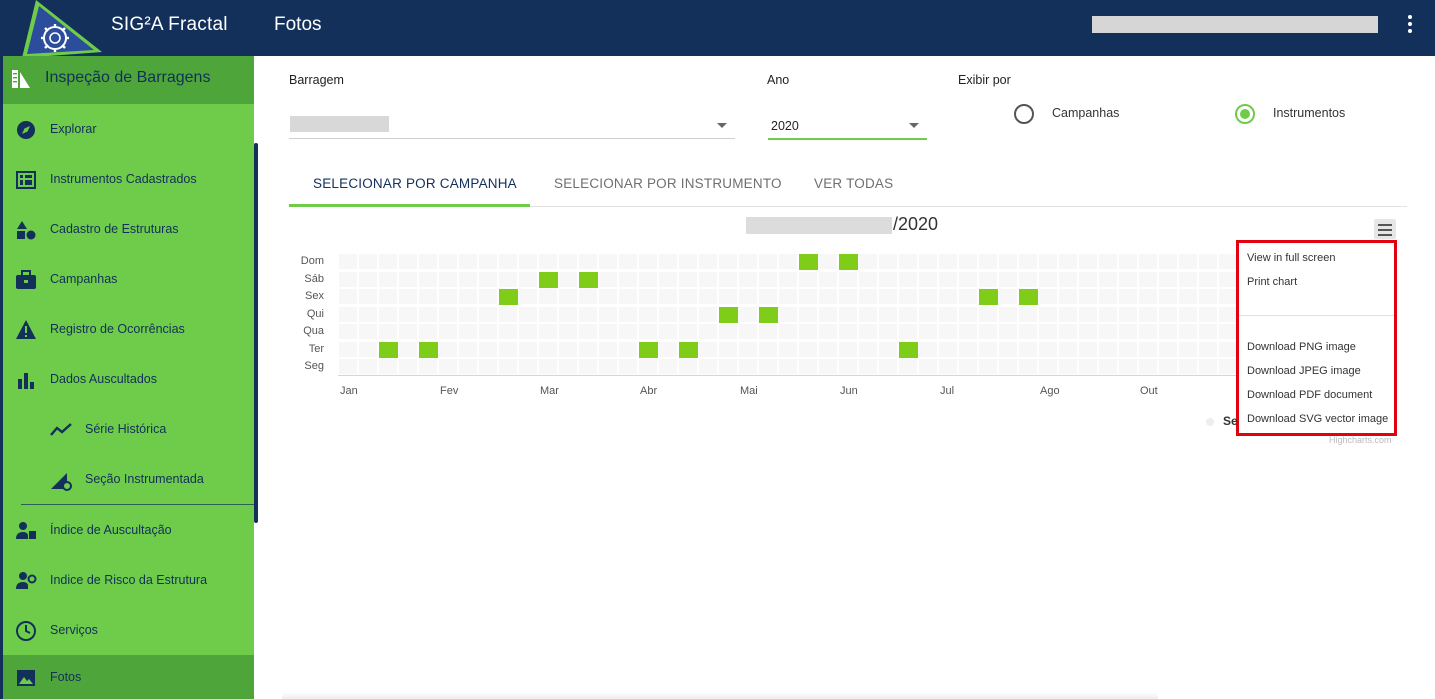 This screenshot has width=1435, height=699. I want to click on sidebar-item-secao-instrumentada: Seção Instrumentada, so click(128, 479).